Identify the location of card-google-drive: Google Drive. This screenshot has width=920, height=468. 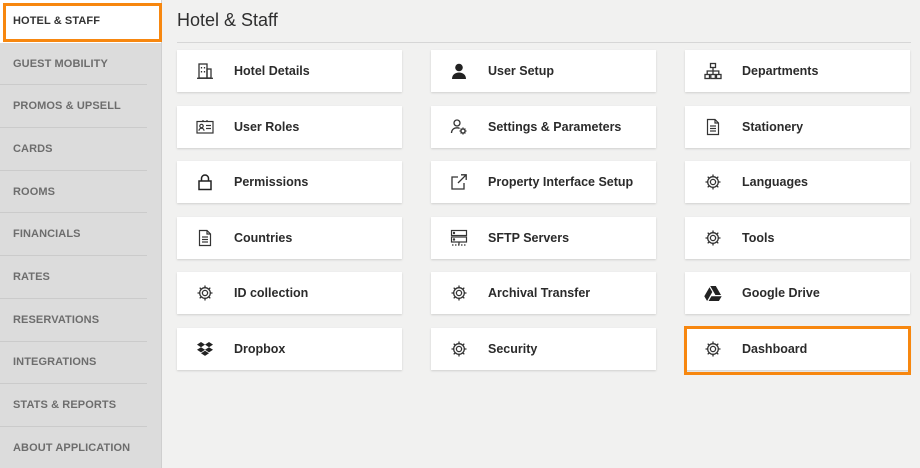
(797, 293).